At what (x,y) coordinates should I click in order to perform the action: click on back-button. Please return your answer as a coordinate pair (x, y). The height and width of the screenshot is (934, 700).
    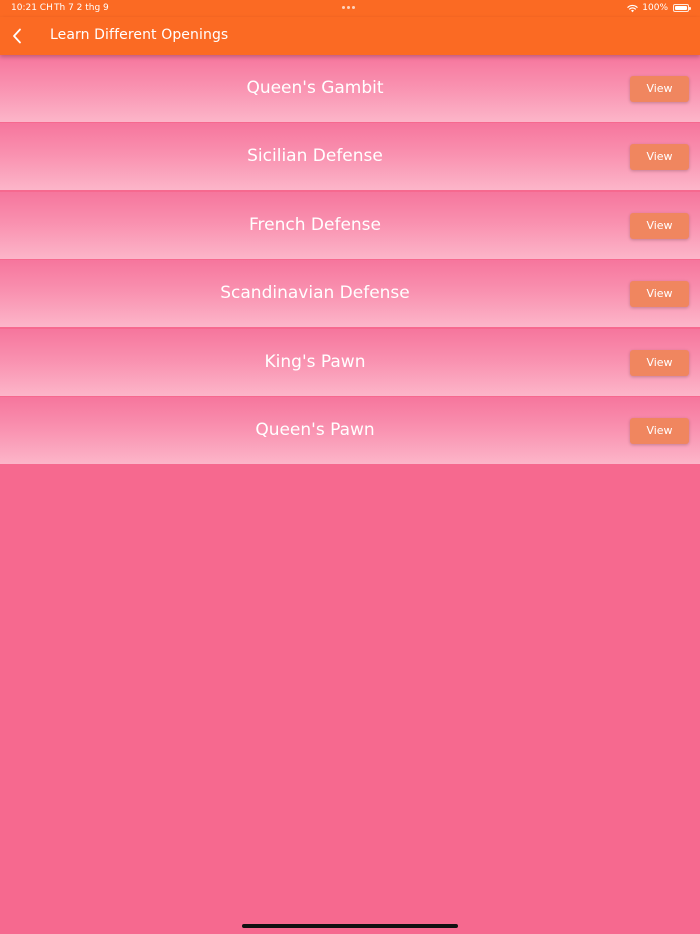
    Looking at the image, I should click on (17, 36).